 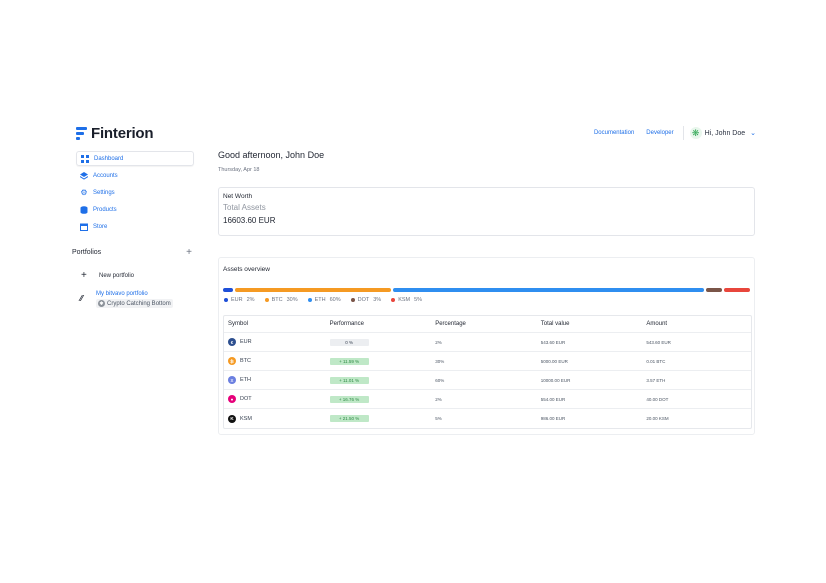 What do you see at coordinates (81, 298) in the screenshot?
I see `bitvavo-icon: ⁄⁄` at bounding box center [81, 298].